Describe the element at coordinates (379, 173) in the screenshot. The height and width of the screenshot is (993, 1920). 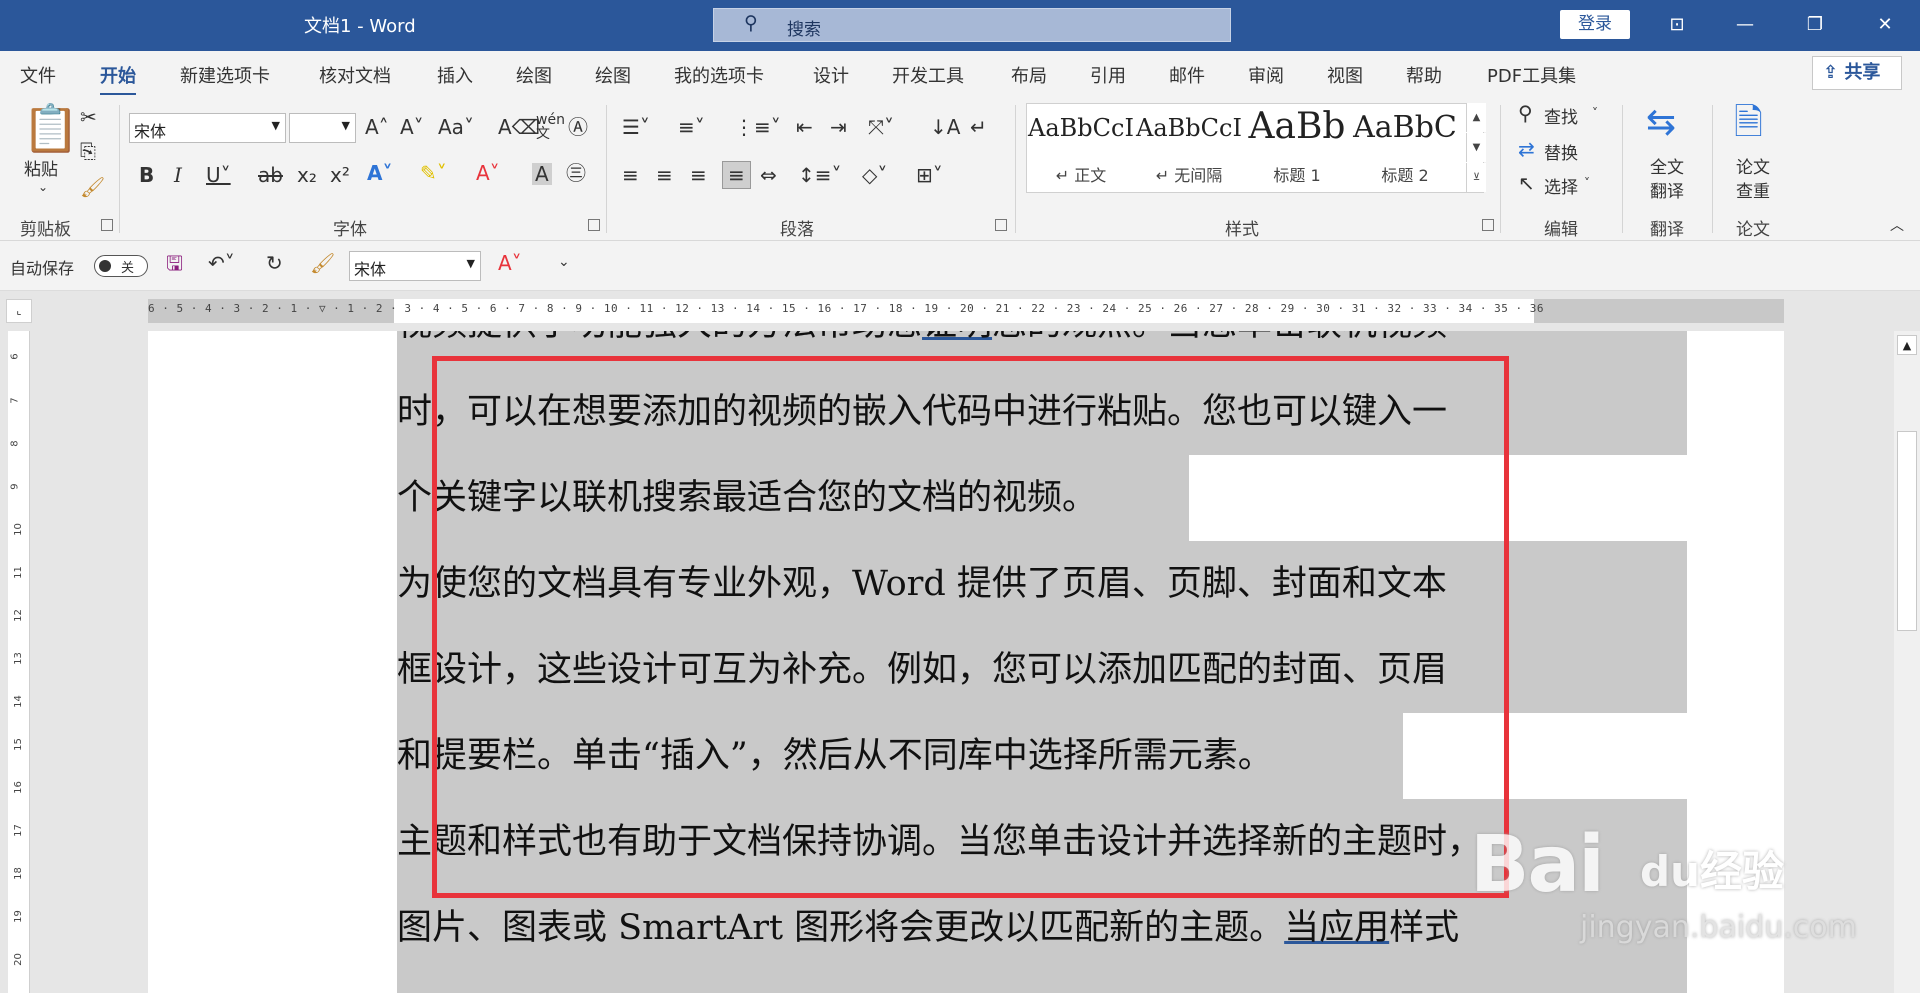
I see `text-effects-icon: A˅` at that location.